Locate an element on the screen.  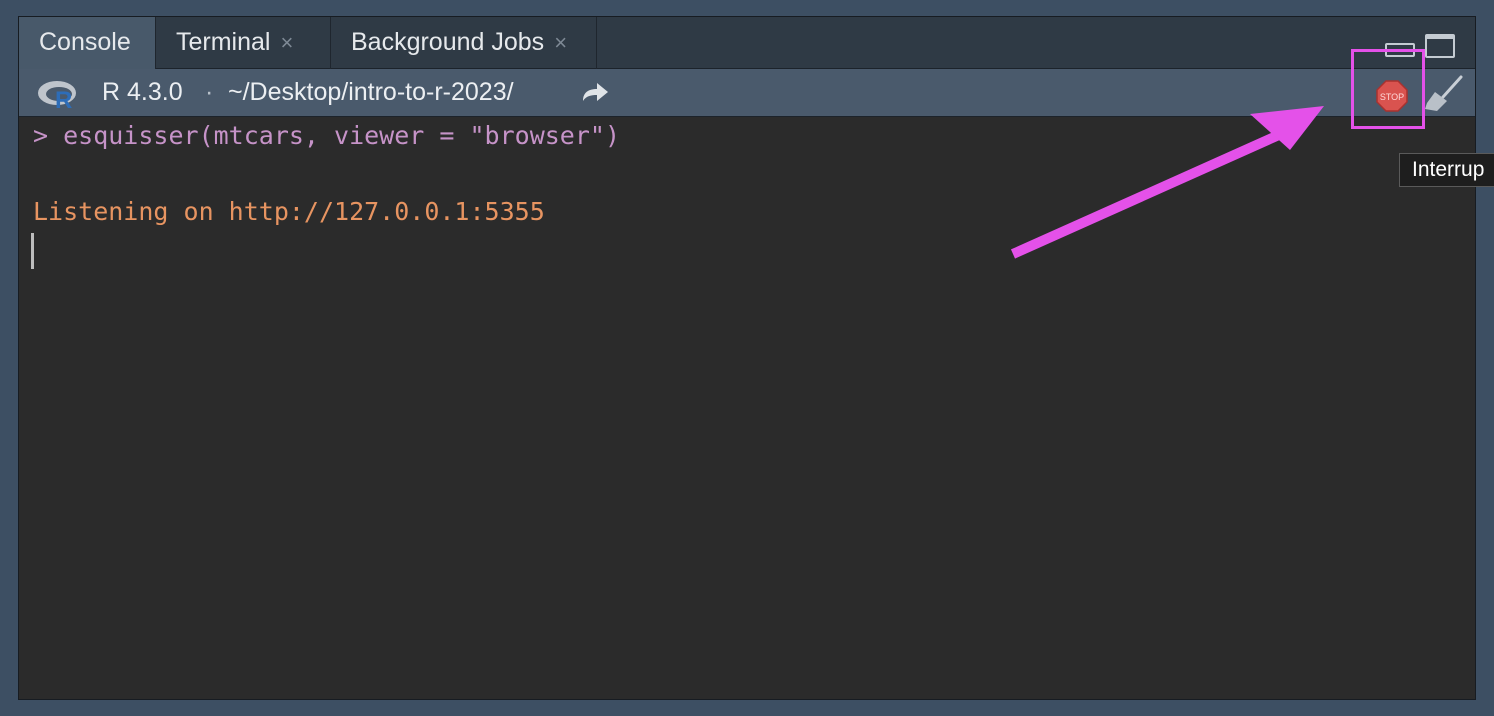
annotation-arrow-icon is located at coordinates (1167, 182).